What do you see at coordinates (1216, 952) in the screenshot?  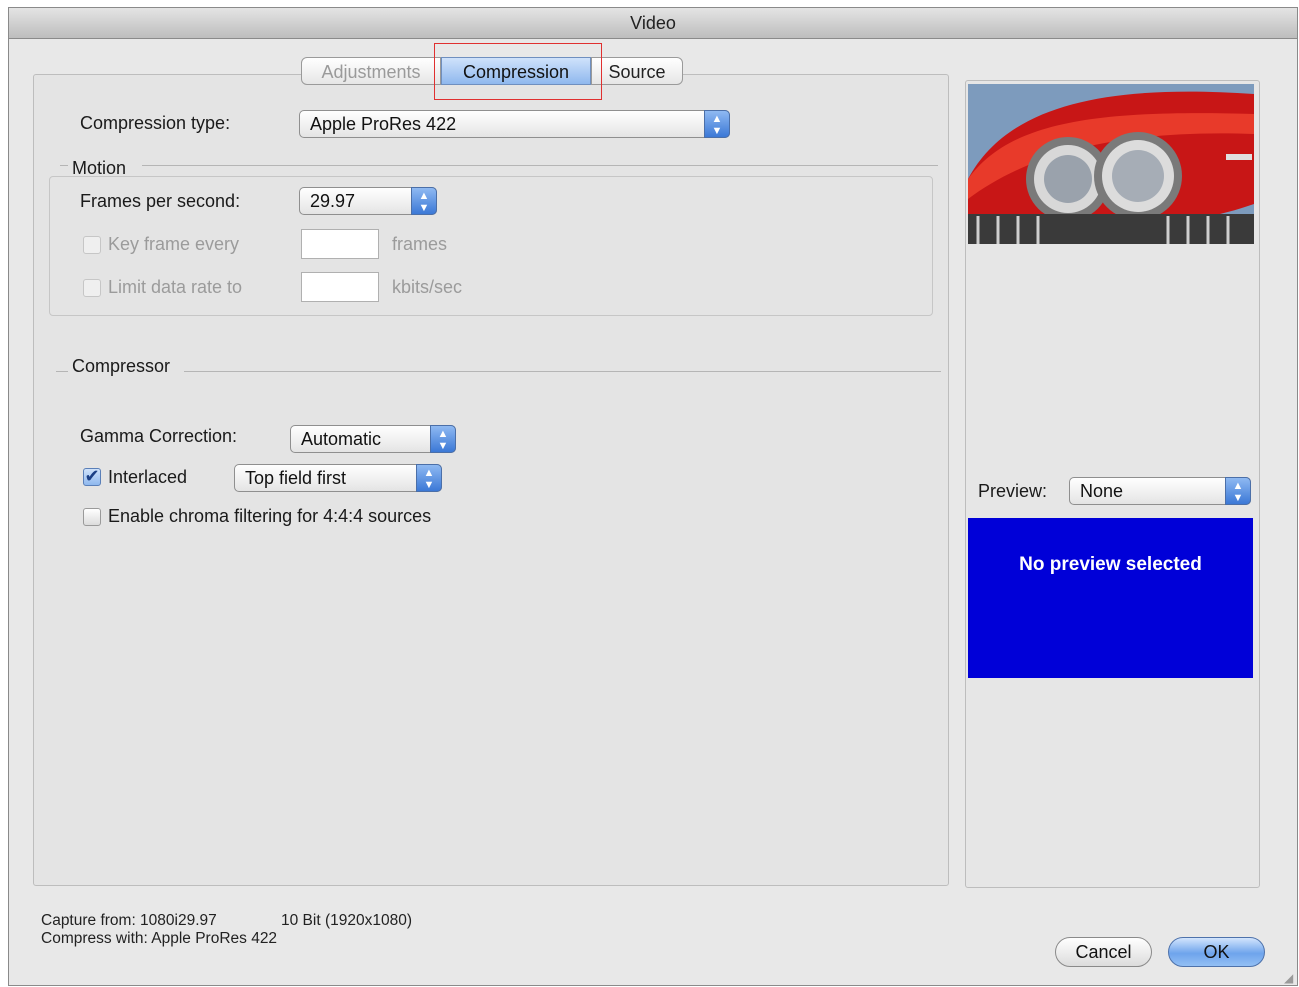 I see `ok-button: OK` at bounding box center [1216, 952].